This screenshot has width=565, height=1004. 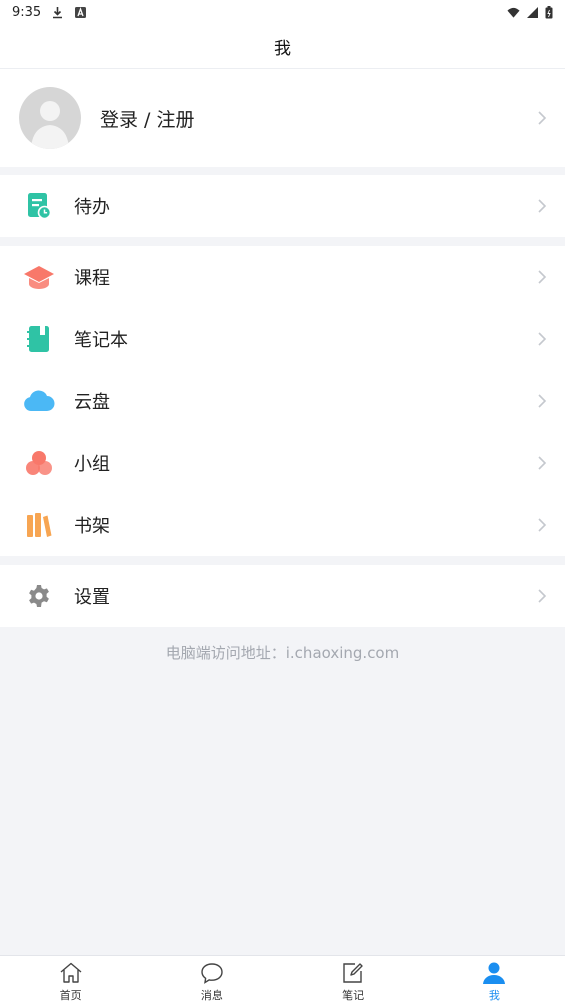 I want to click on wifi-icon, so click(x=513, y=12).